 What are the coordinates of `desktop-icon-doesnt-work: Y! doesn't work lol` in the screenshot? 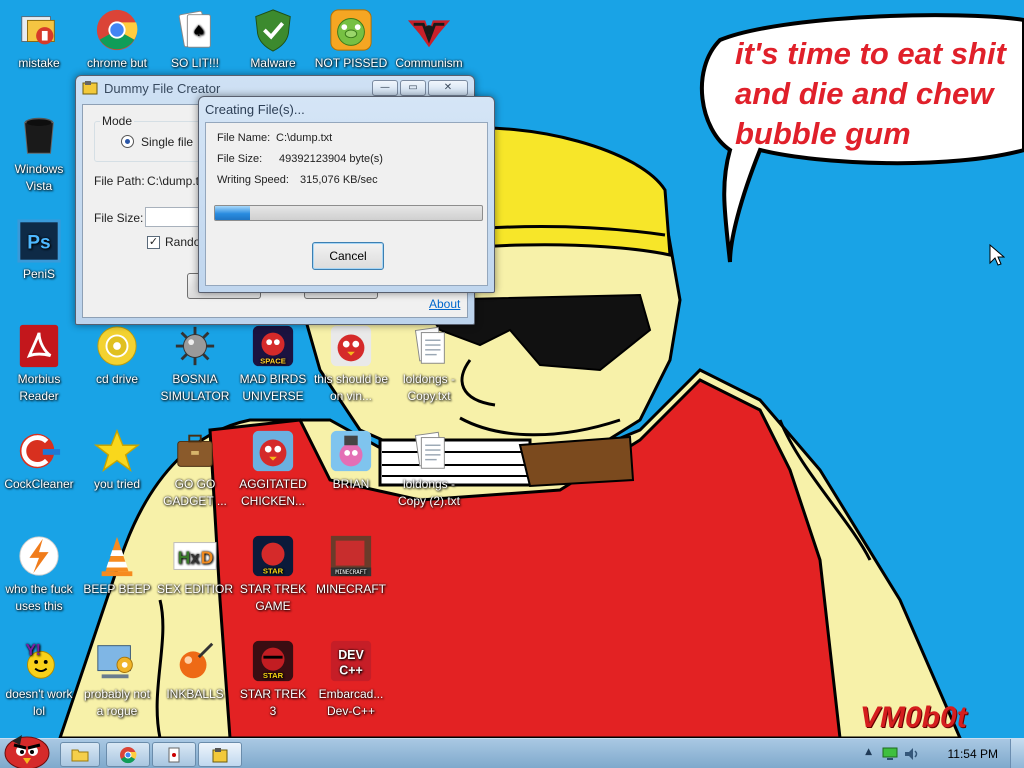 It's located at (39, 678).